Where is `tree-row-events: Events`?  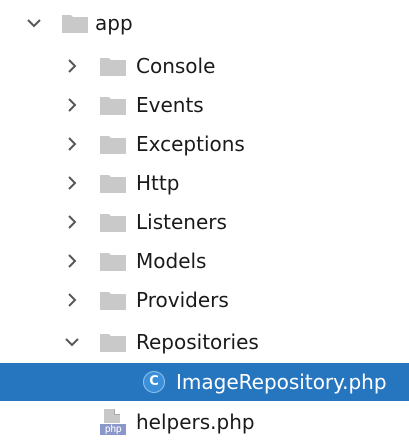 tree-row-events: Events is located at coordinates (204, 104).